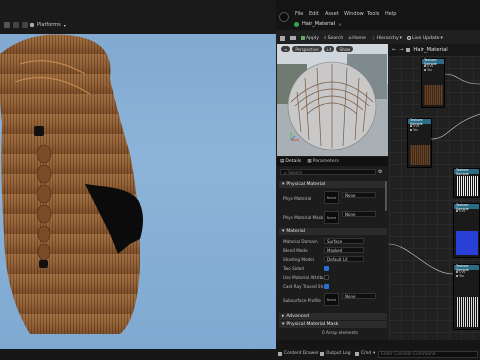 This screenshot has width=480, height=360. Describe the element at coordinates (326, 277) in the screenshot. I see `use-material-attributes-checkbox` at that location.